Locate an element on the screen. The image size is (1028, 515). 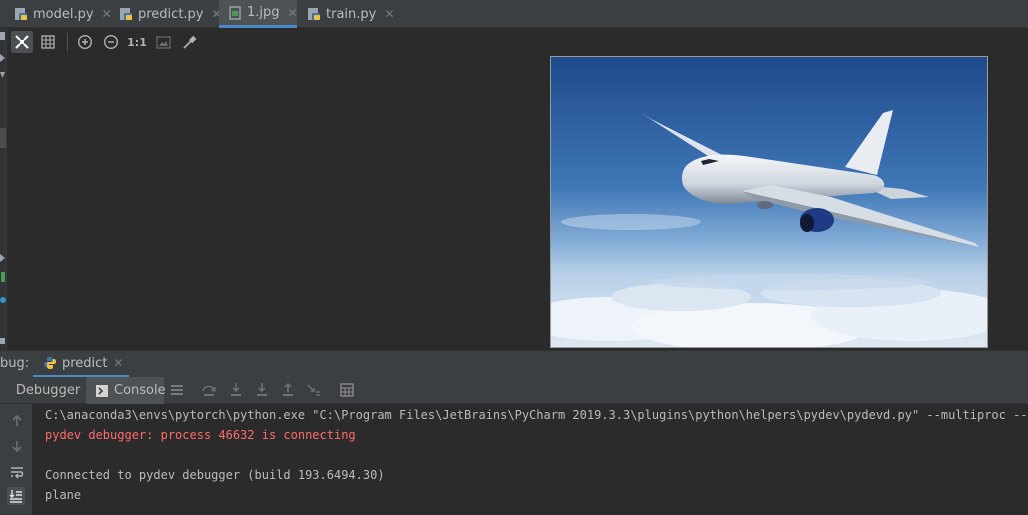
step-into-icon is located at coordinates (236, 390).